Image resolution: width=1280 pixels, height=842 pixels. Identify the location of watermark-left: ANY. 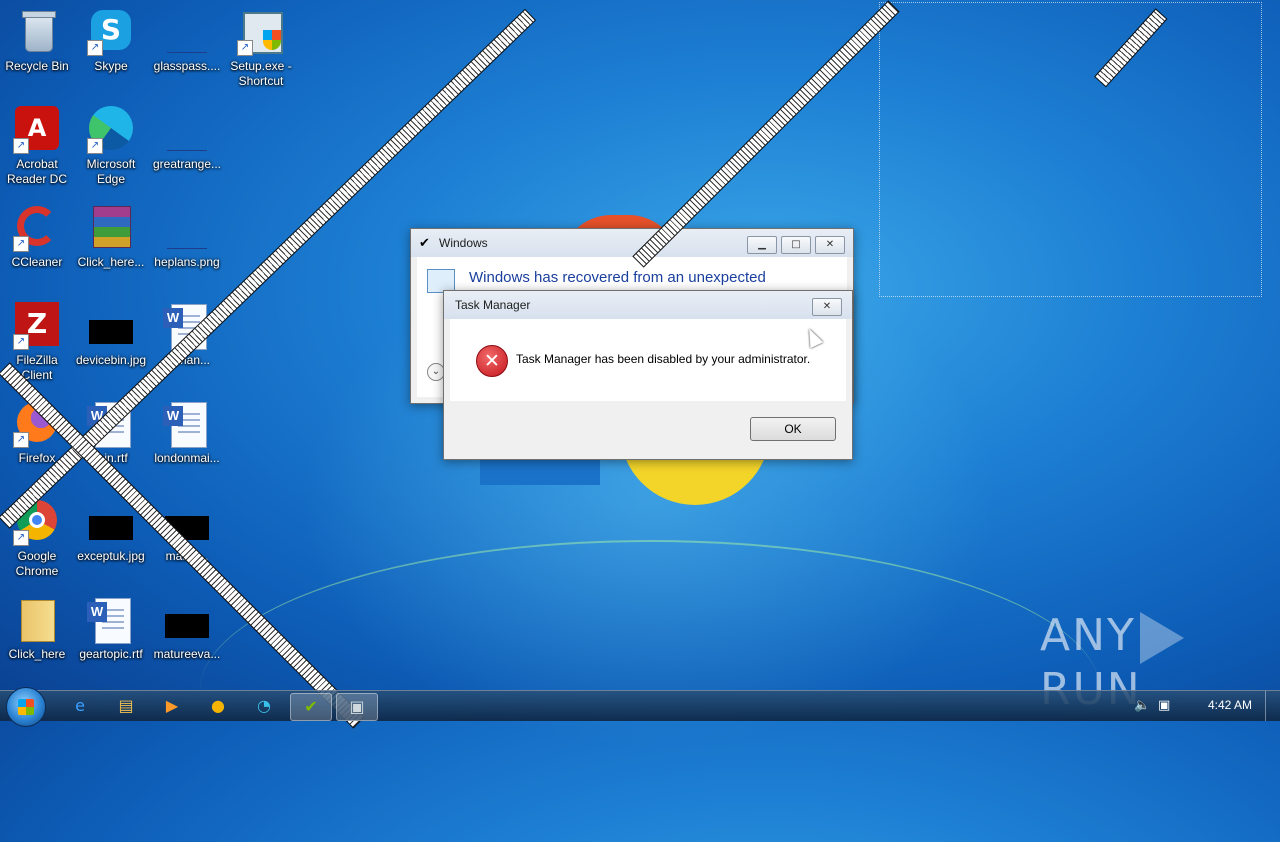
(1088, 635).